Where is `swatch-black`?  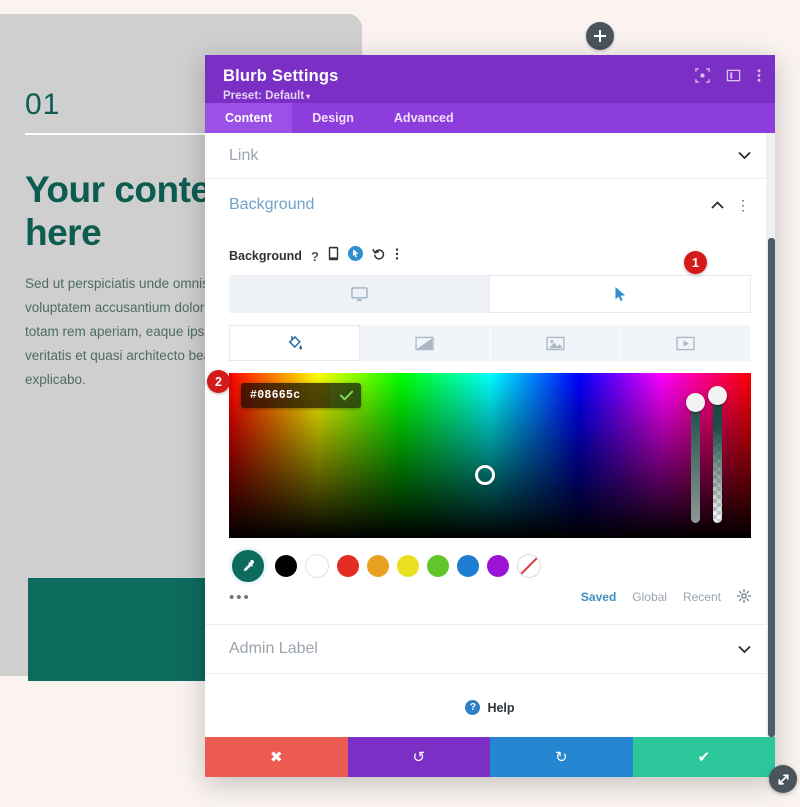
swatch-black is located at coordinates (286, 566).